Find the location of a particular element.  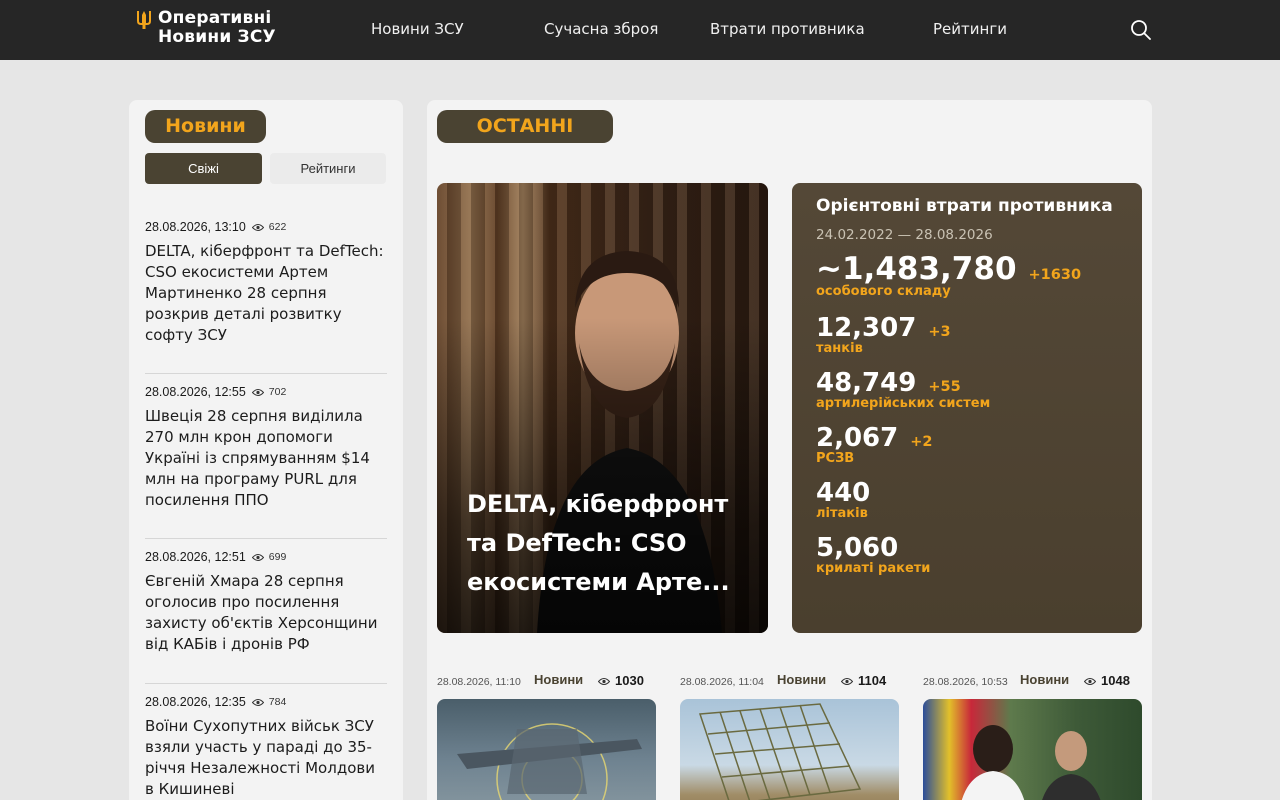

news-date: 28.08.2026, 12:35 is located at coordinates (195, 702).